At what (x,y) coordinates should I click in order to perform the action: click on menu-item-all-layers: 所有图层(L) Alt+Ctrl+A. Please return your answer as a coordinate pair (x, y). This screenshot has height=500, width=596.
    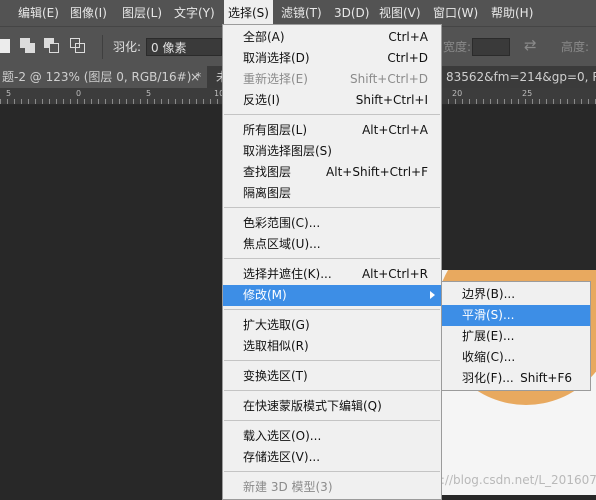
    Looking at the image, I should click on (332, 130).